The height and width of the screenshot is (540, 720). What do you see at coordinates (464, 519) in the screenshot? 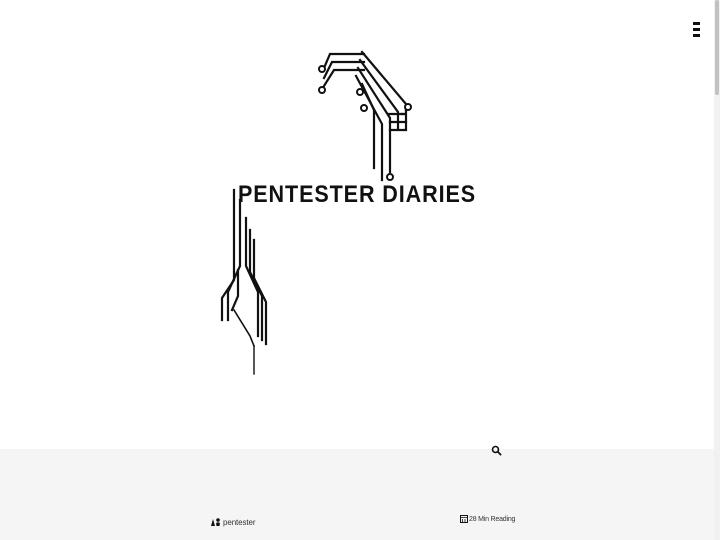
I see `calendar-icon` at bounding box center [464, 519].